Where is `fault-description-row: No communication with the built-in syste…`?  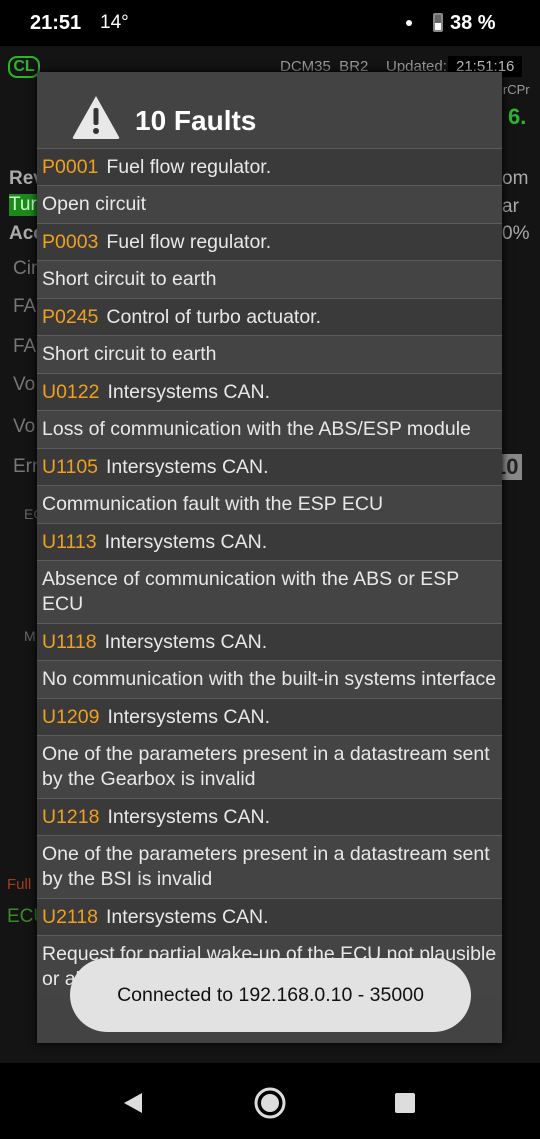 fault-description-row: No communication with the built-in syste… is located at coordinates (269, 679).